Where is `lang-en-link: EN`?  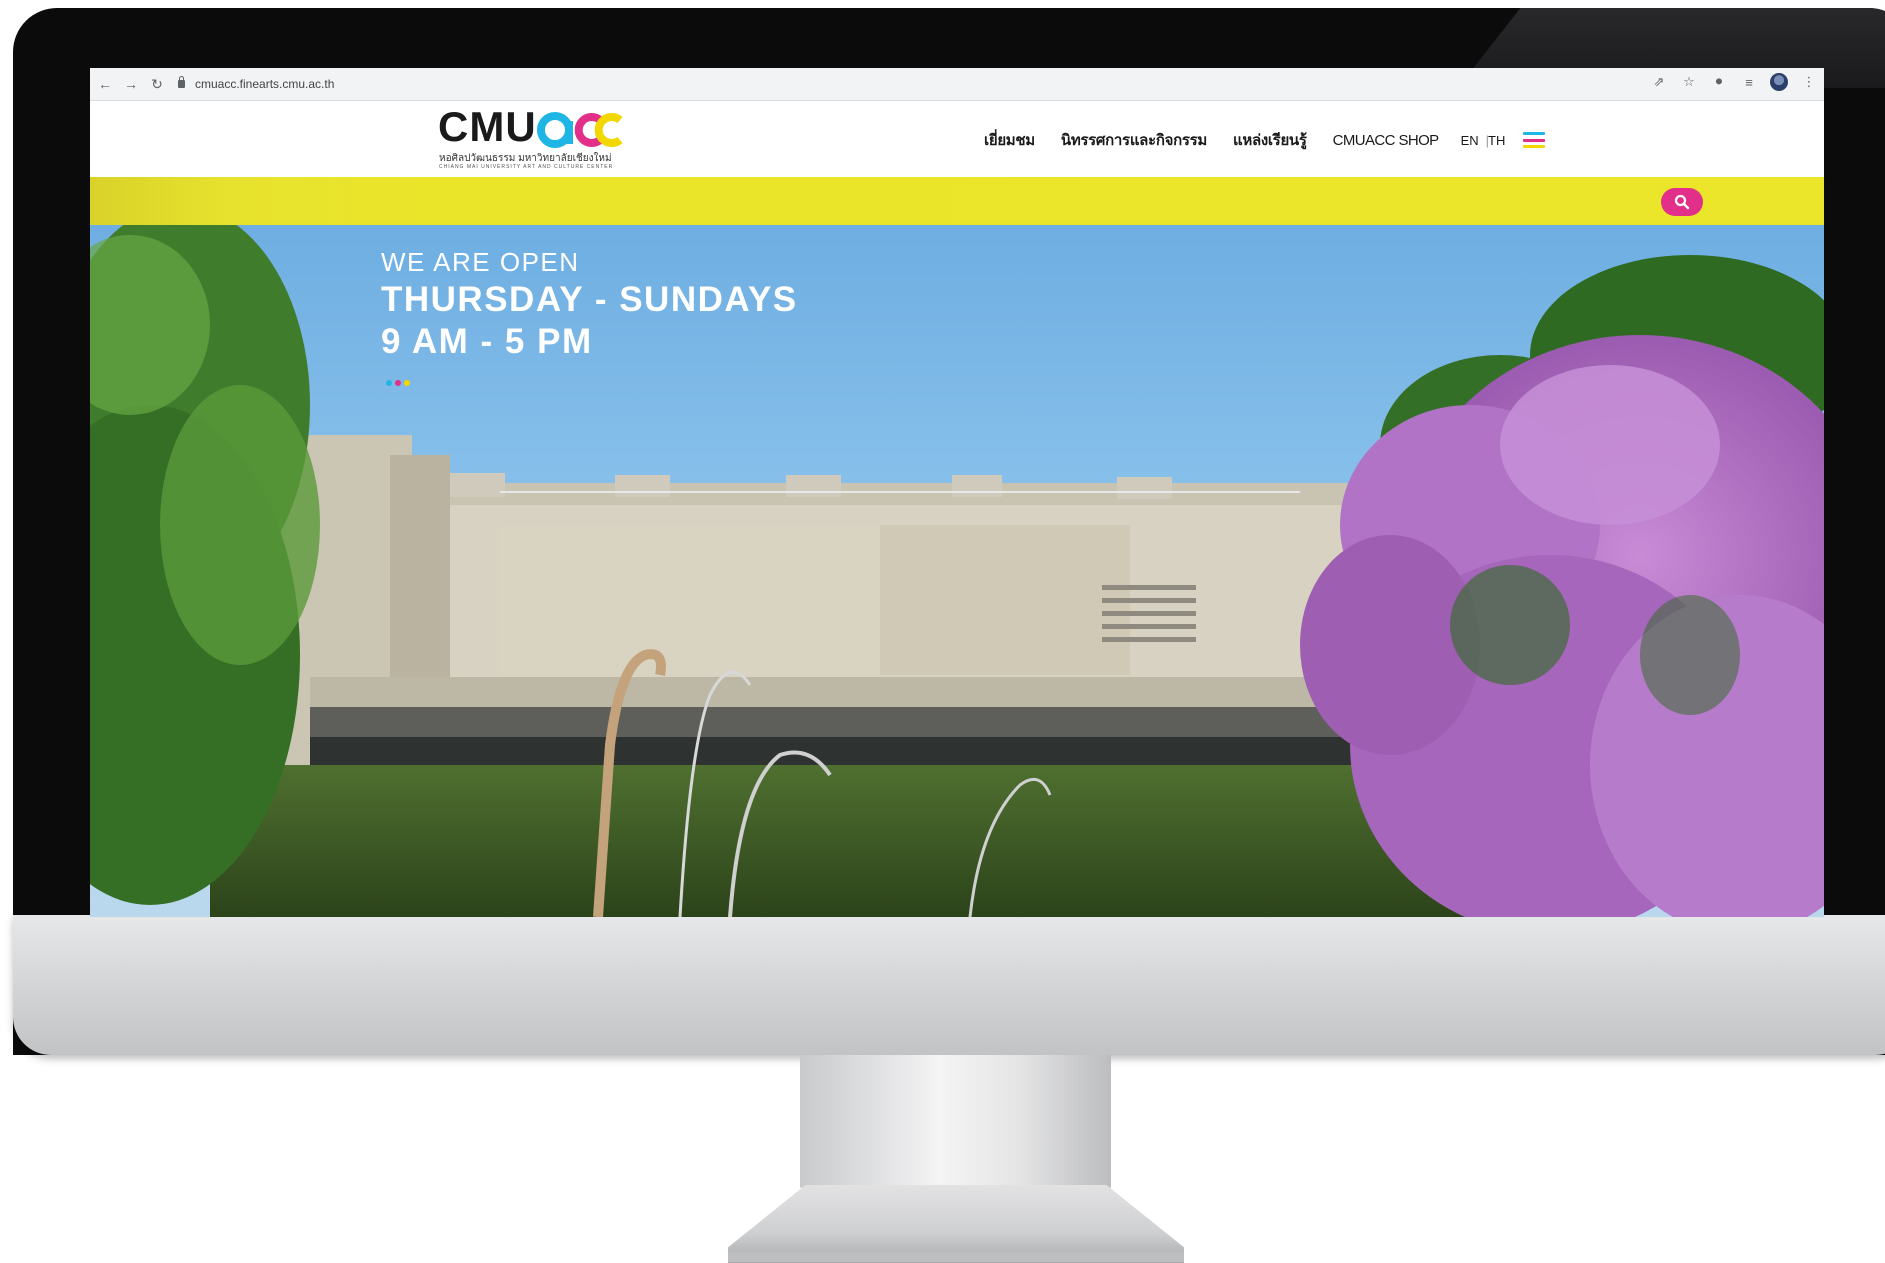 lang-en-link: EN is located at coordinates (1470, 140).